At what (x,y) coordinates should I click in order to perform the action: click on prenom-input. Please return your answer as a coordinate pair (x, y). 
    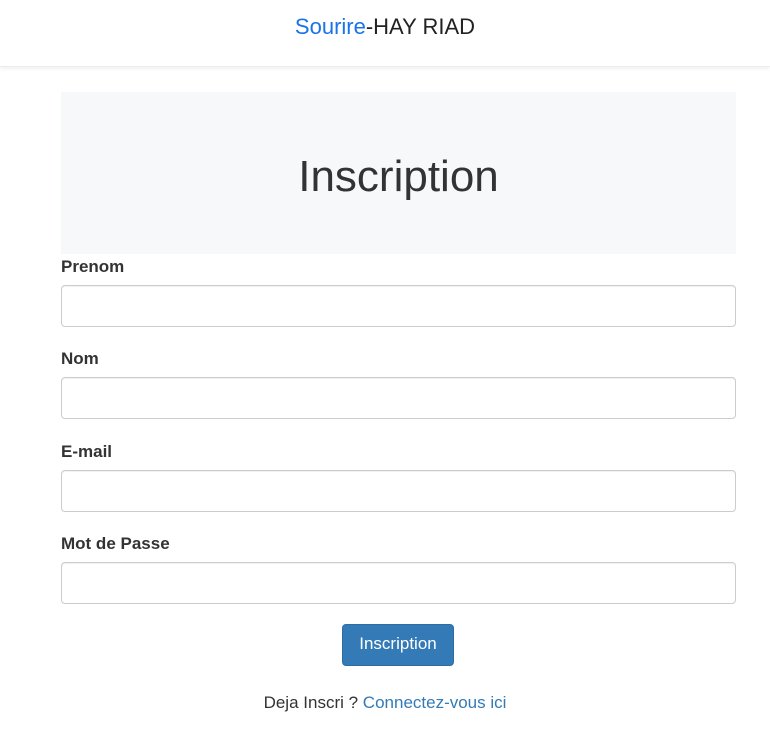
    Looking at the image, I should click on (398, 306).